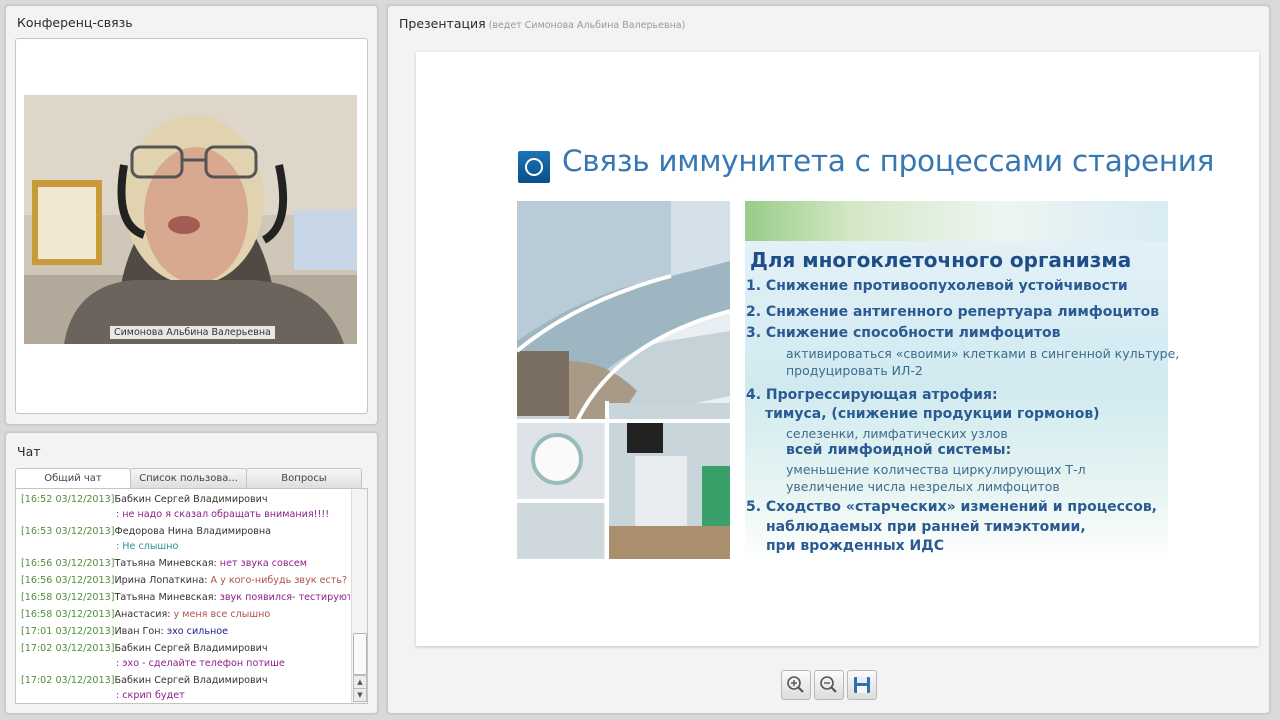 This screenshot has width=1280, height=720. What do you see at coordinates (360, 654) in the screenshot?
I see `scrollbar-thumb` at bounding box center [360, 654].